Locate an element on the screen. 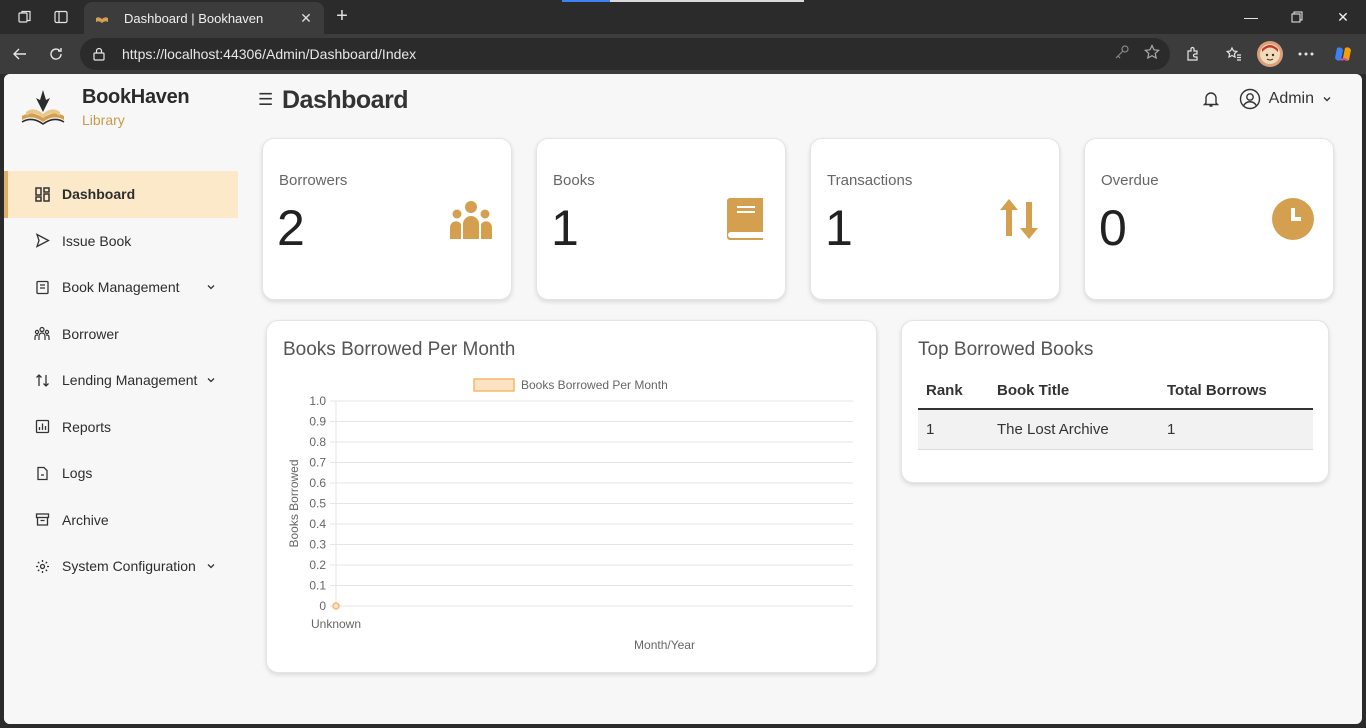 The image size is (1366, 728). data-point is located at coordinates (336, 606).